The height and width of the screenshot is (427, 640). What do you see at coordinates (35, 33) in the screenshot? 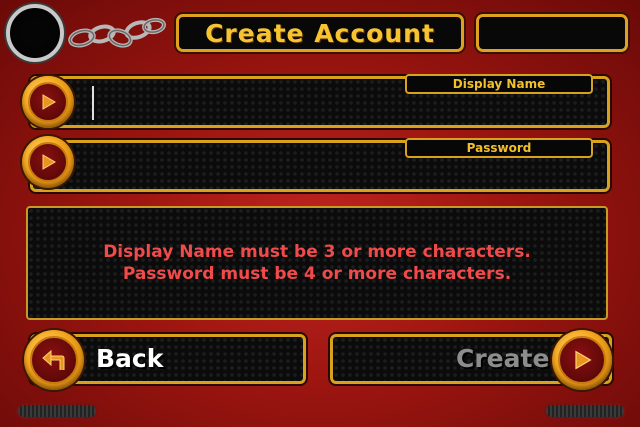
I see `status-orb` at bounding box center [35, 33].